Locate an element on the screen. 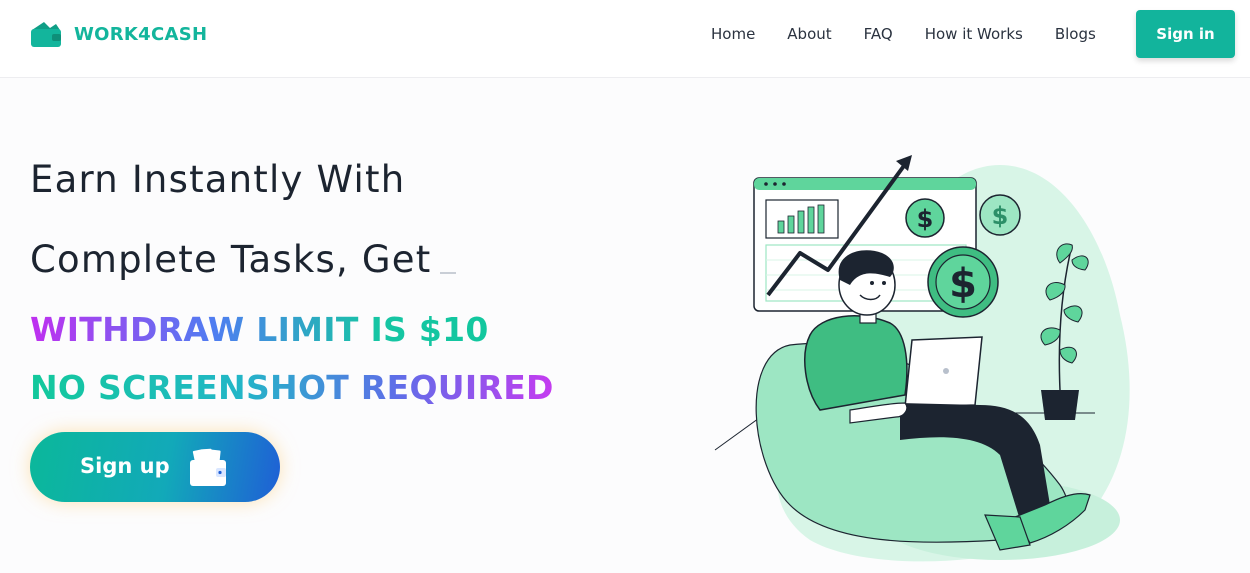 The width and height of the screenshot is (1250, 573). brand-logo: WORK4CASH is located at coordinates (118, 34).